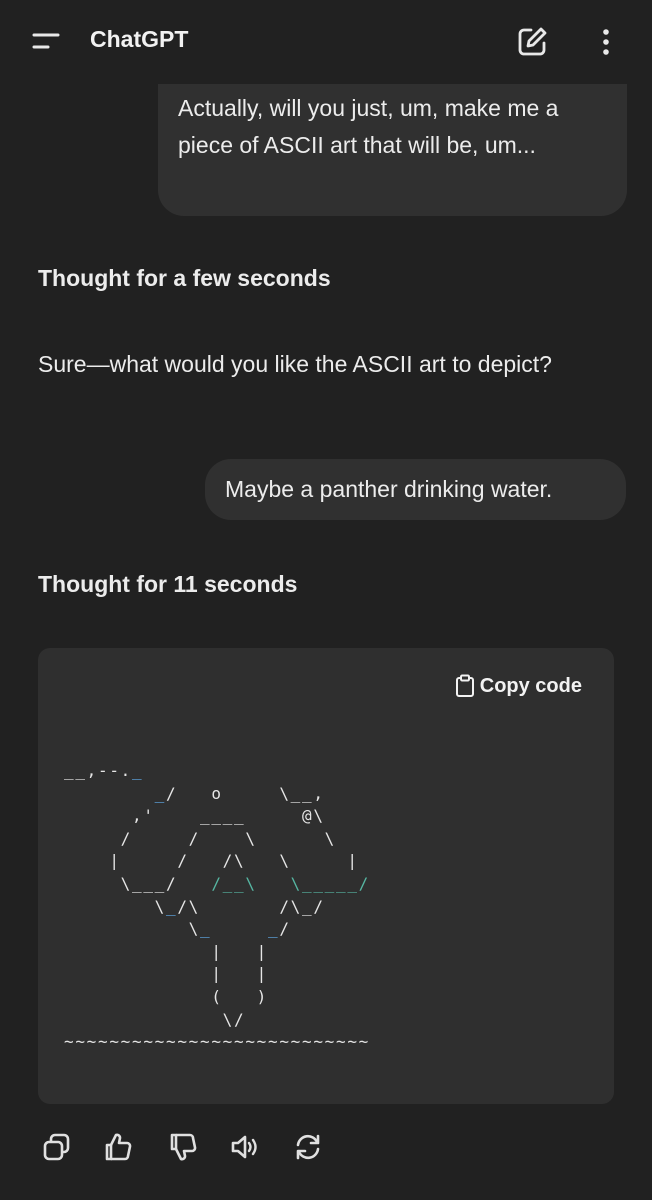 This screenshot has height=1200, width=652. What do you see at coordinates (118, 1147) in the screenshot?
I see `thumbs-up-icon` at bounding box center [118, 1147].